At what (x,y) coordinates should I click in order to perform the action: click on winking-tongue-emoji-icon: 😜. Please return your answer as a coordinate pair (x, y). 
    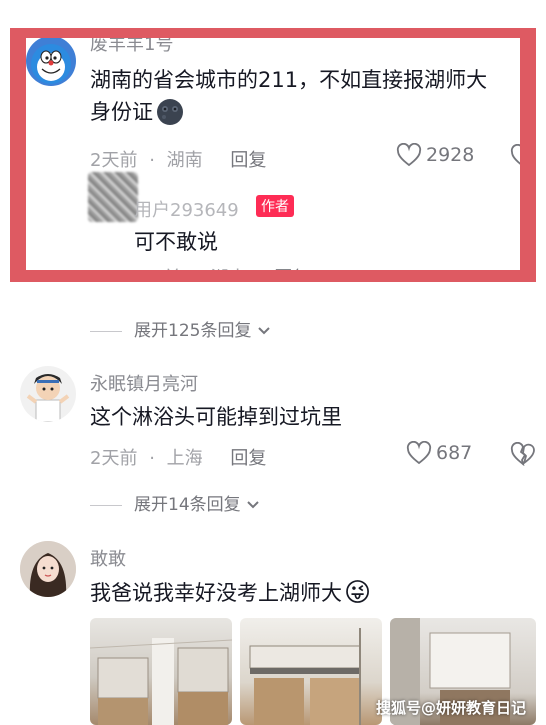
    Looking at the image, I should click on (358, 593).